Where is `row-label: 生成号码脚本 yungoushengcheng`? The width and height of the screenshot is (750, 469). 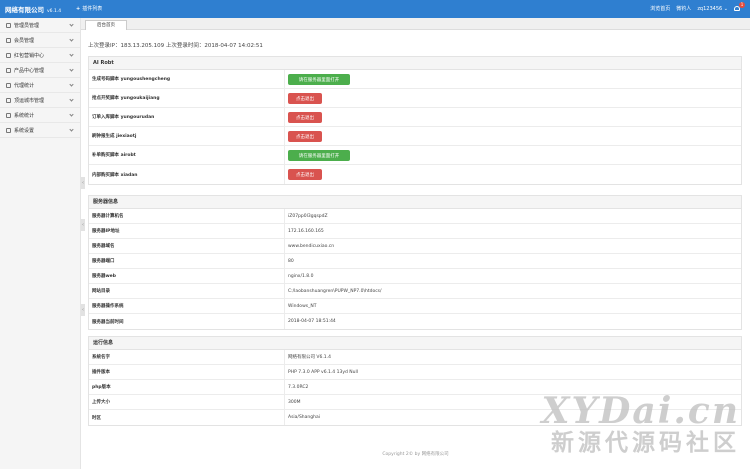 row-label: 生成号码脚本 yungoushengcheng is located at coordinates (187, 79).